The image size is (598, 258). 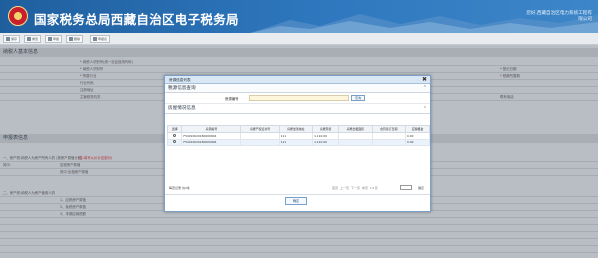 I want to click on pagination-nav-links: 首页 上一页 下一页 末页, so click(x=350, y=188).